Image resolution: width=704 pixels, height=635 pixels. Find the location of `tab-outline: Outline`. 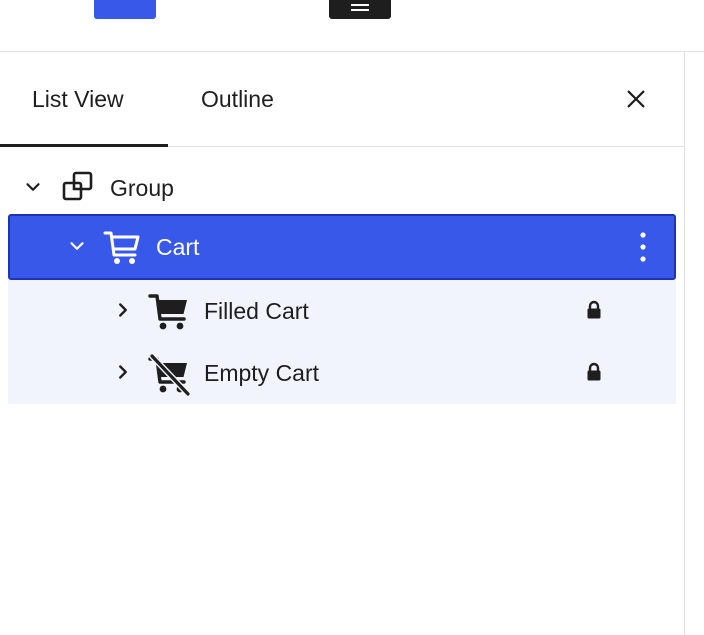

tab-outline: Outline is located at coordinates (238, 99).